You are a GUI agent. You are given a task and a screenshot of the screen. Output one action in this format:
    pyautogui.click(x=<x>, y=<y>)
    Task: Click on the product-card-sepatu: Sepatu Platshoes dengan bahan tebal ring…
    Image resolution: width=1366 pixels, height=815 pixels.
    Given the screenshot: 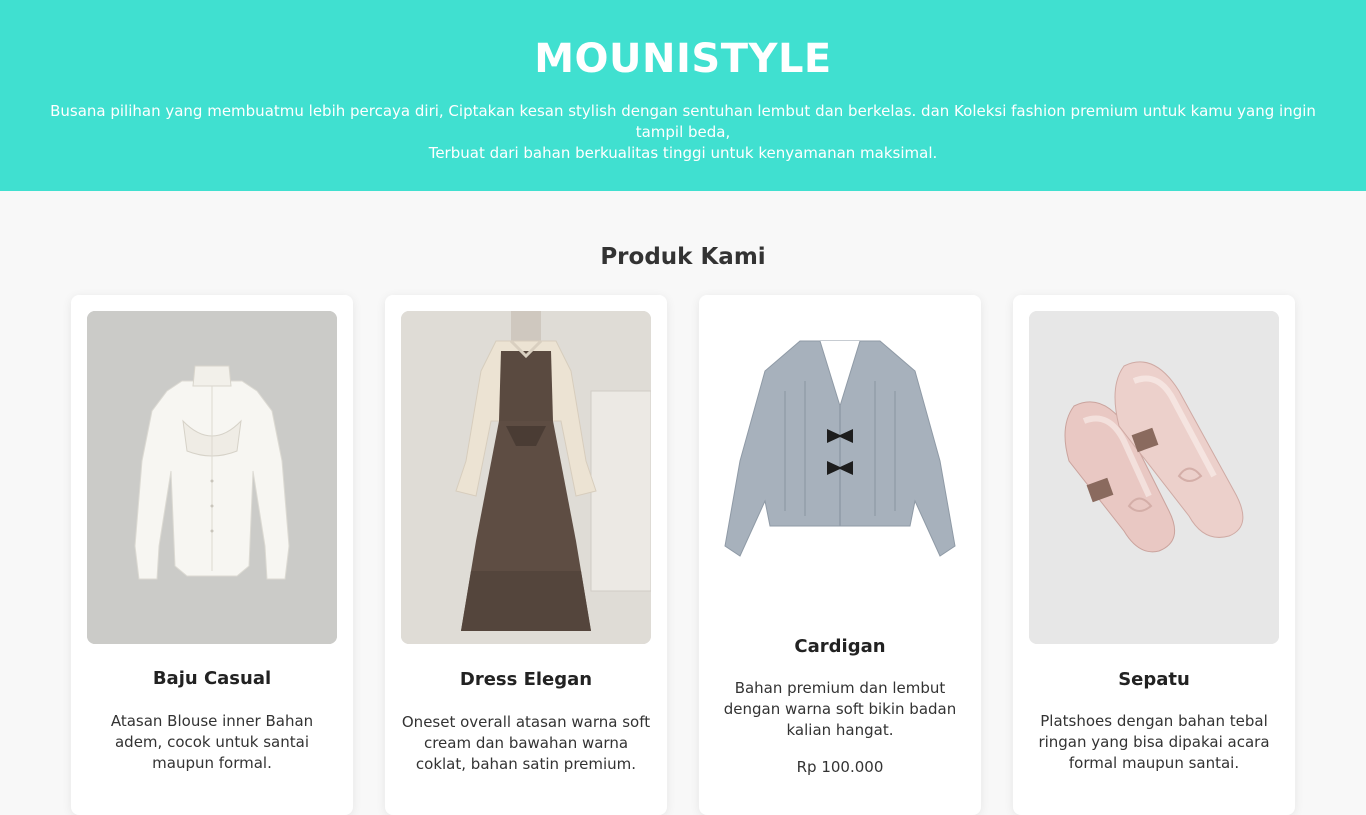 What is the action you would take?
    pyautogui.click(x=1154, y=555)
    